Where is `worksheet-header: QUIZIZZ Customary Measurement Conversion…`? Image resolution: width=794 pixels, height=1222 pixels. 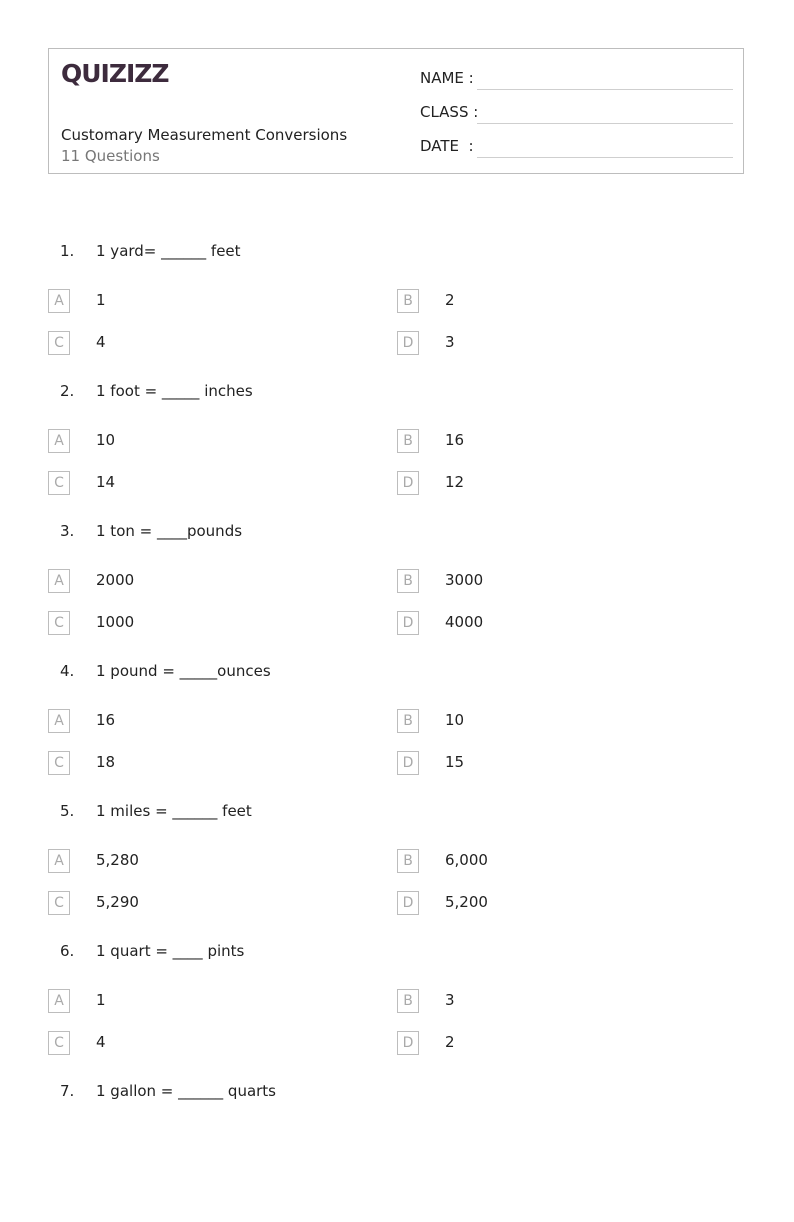
worksheet-header: QUIZIZZ Customary Measurement Conversion… is located at coordinates (396, 111).